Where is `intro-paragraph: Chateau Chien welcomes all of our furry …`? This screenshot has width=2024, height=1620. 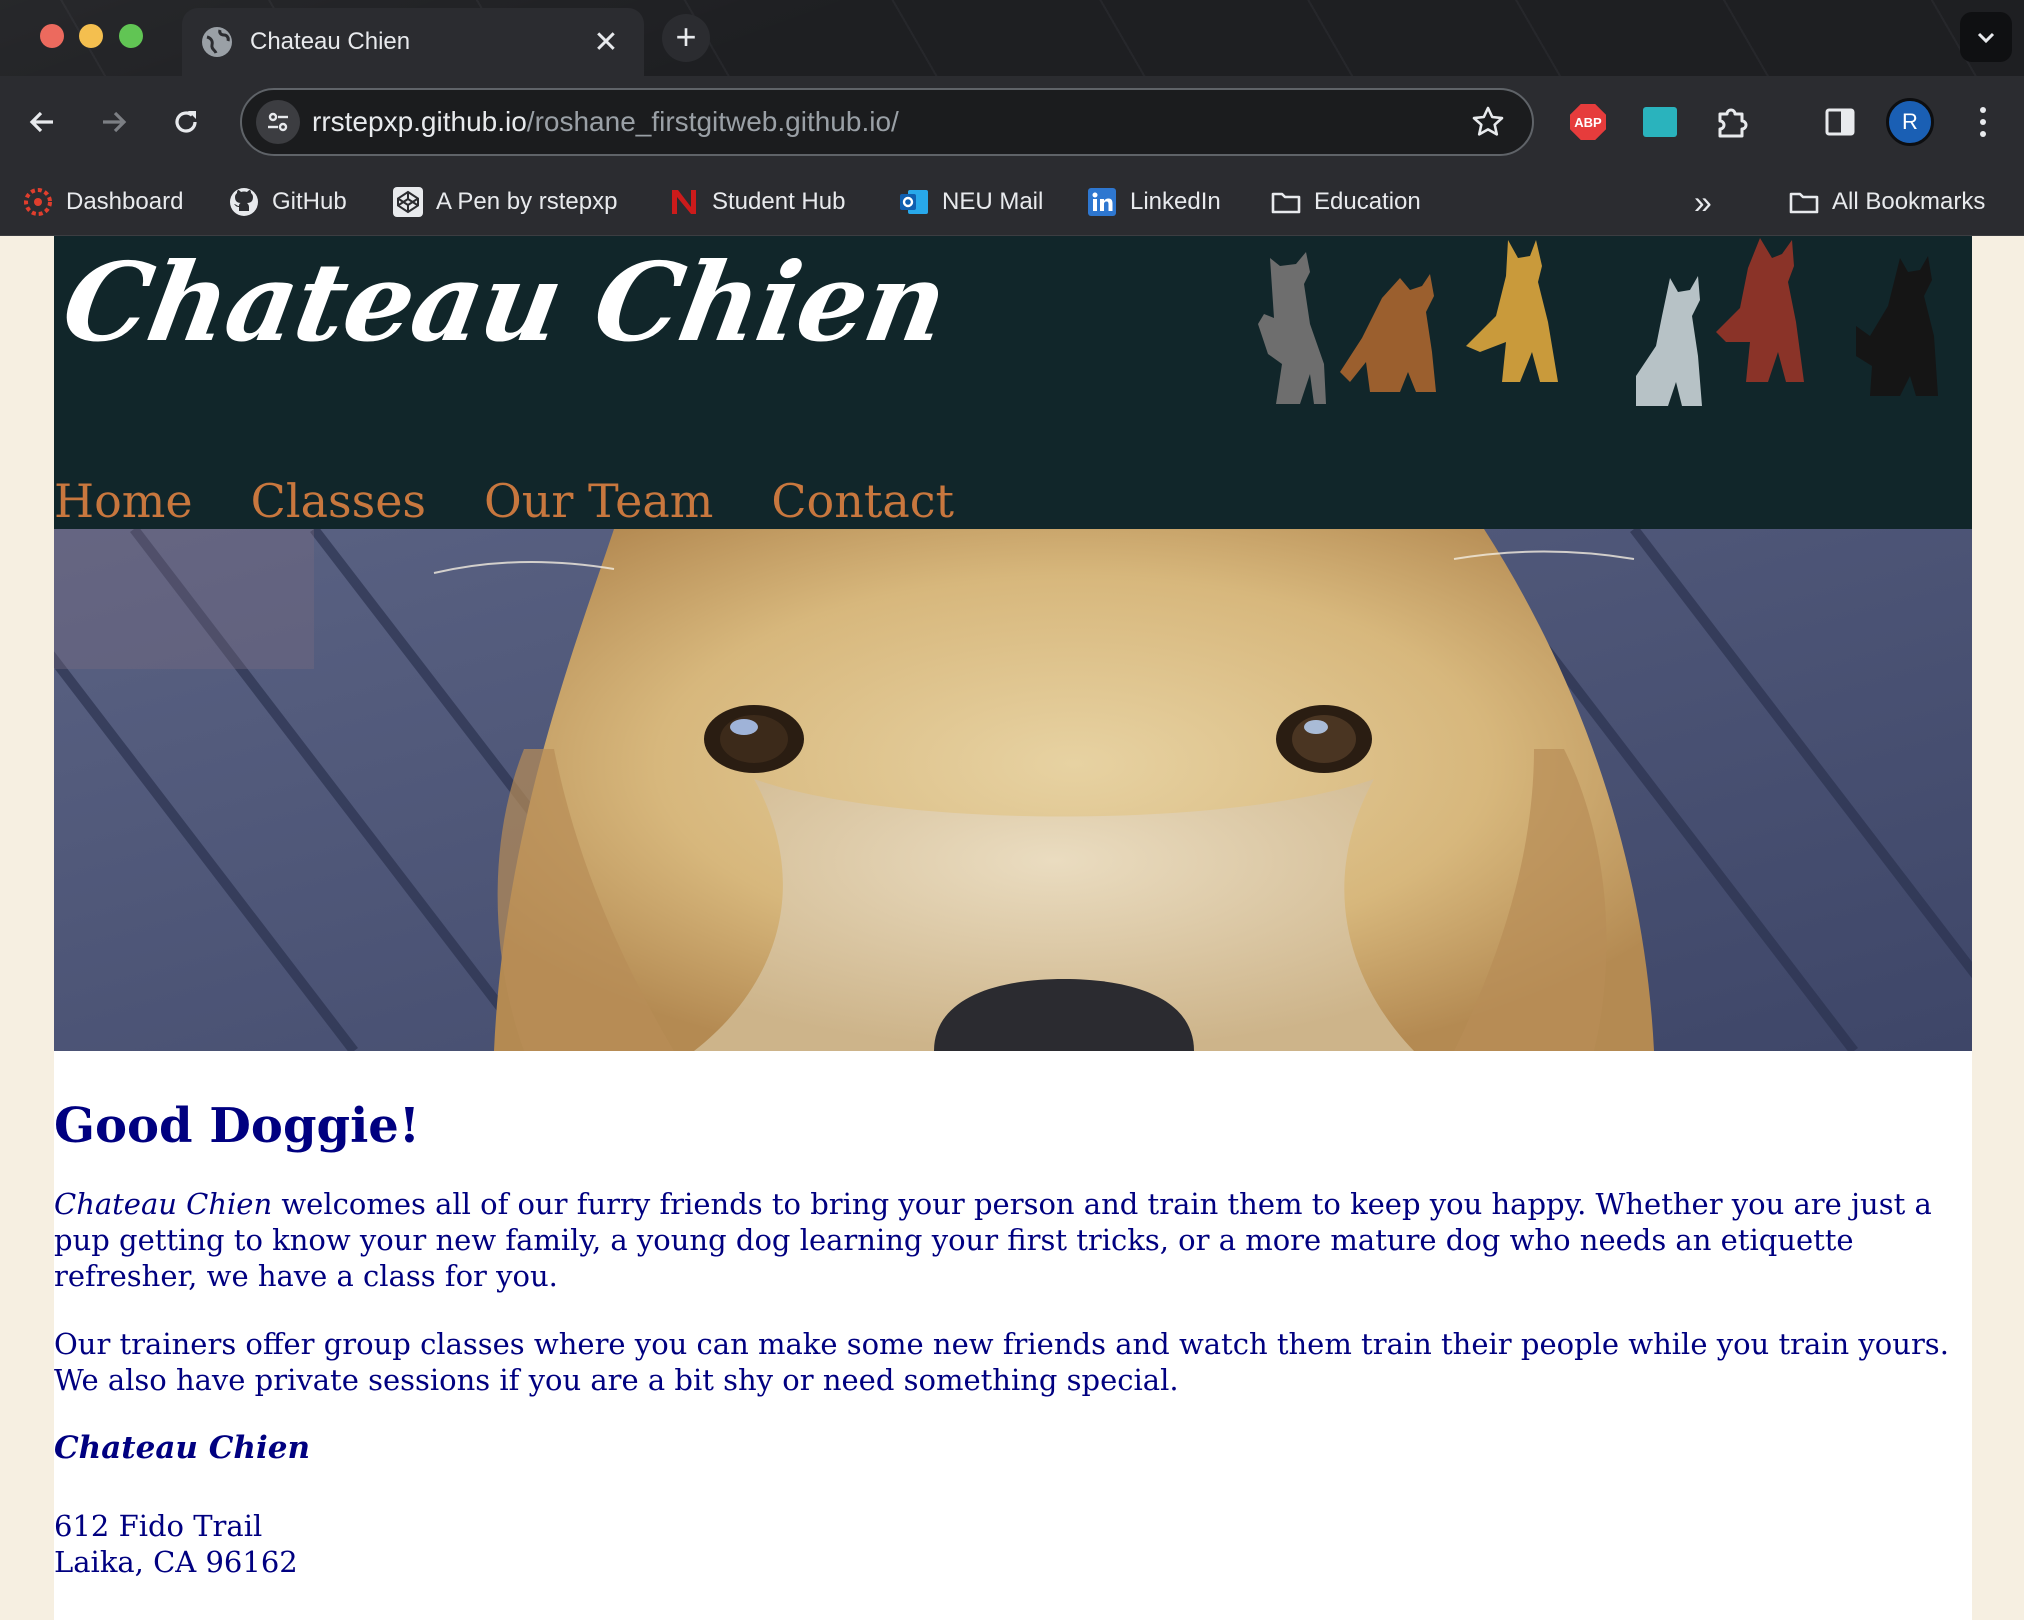 intro-paragraph: Chateau Chien welcomes all of our furry … is located at coordinates (1013, 1240).